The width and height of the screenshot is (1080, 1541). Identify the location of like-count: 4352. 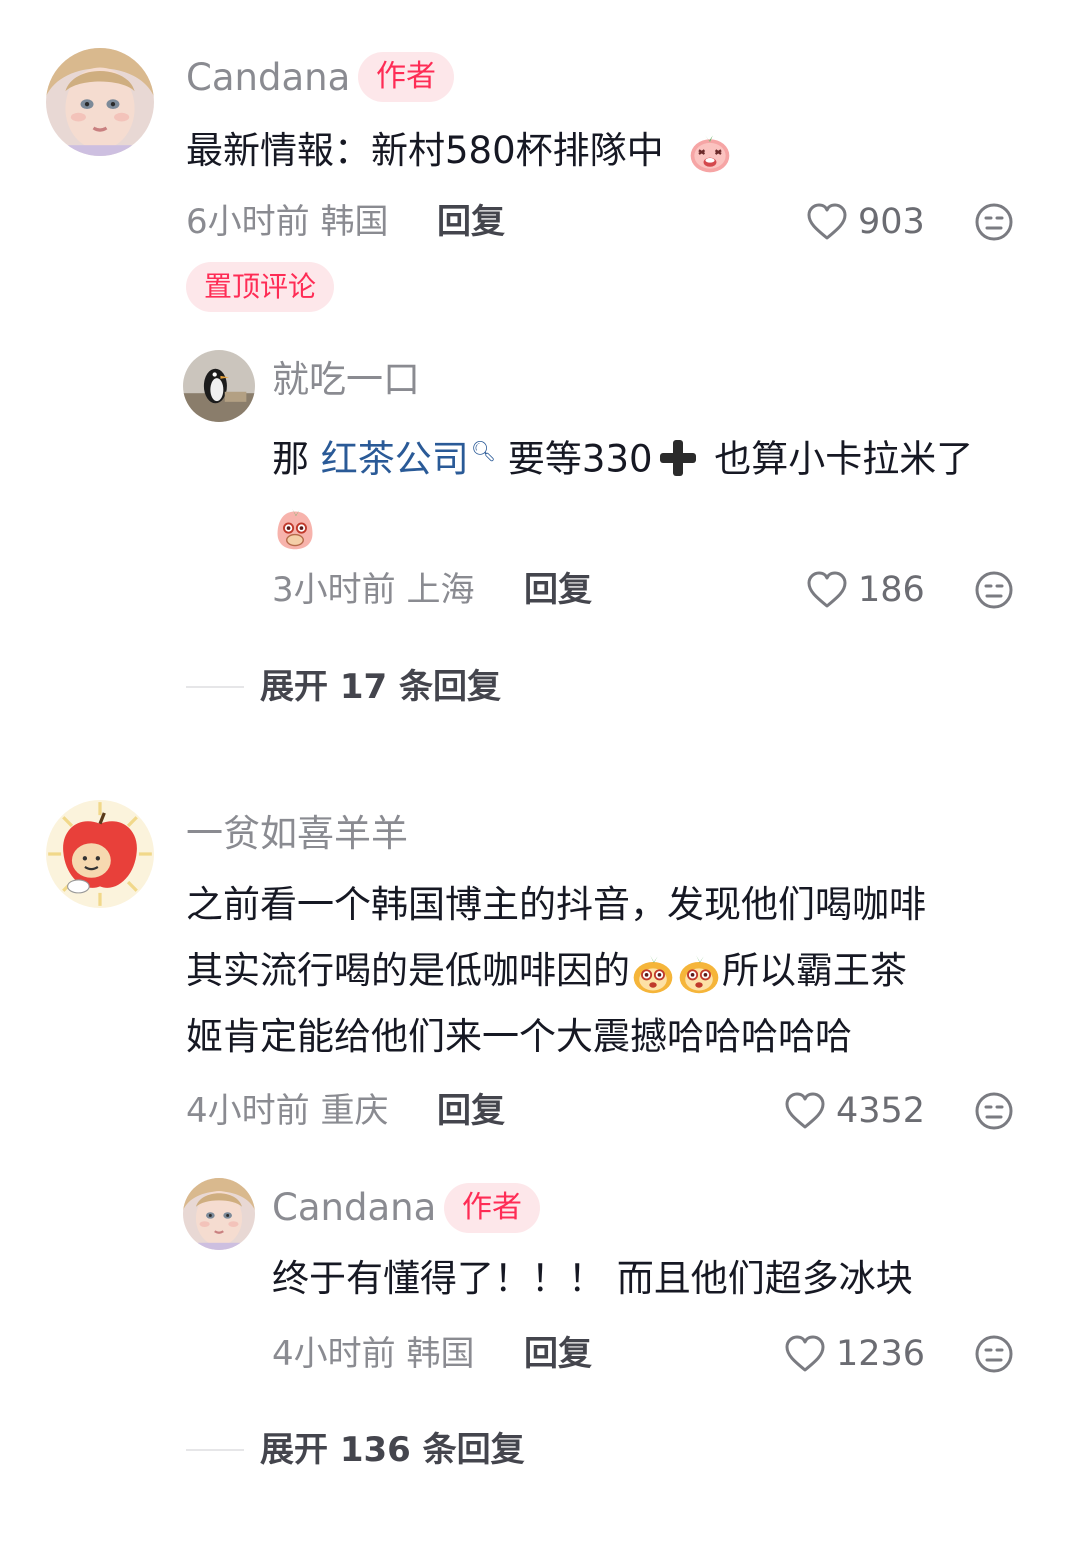
(881, 1111).